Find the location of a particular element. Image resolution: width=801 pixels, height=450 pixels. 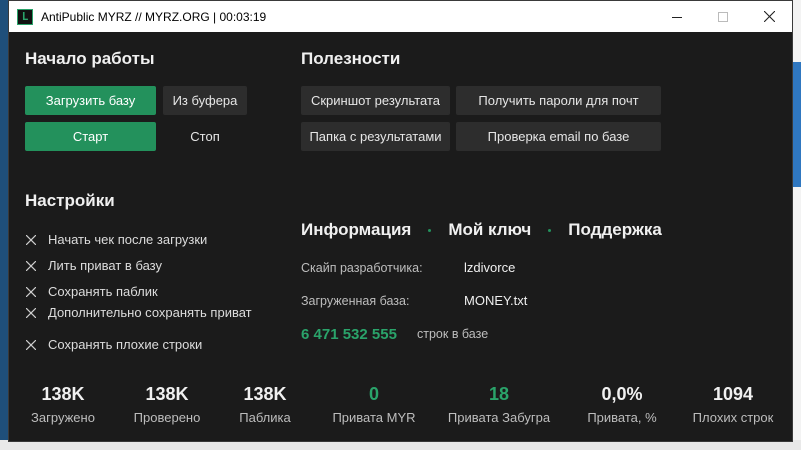

stat-private-abroad: 18 Привата Забугра is located at coordinates (499, 404).